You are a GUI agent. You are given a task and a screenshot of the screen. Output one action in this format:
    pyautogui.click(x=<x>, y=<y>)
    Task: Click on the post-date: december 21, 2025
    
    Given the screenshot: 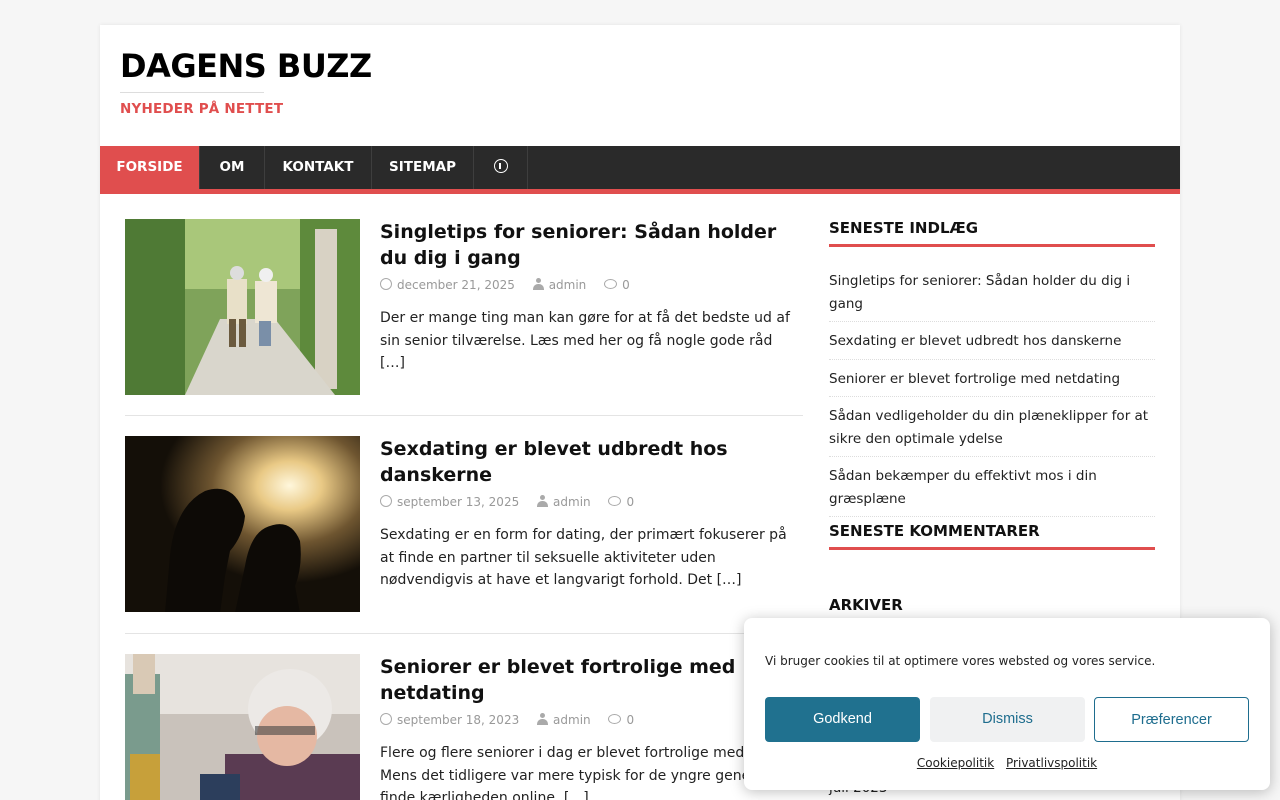 What is the action you would take?
    pyautogui.click(x=456, y=285)
    